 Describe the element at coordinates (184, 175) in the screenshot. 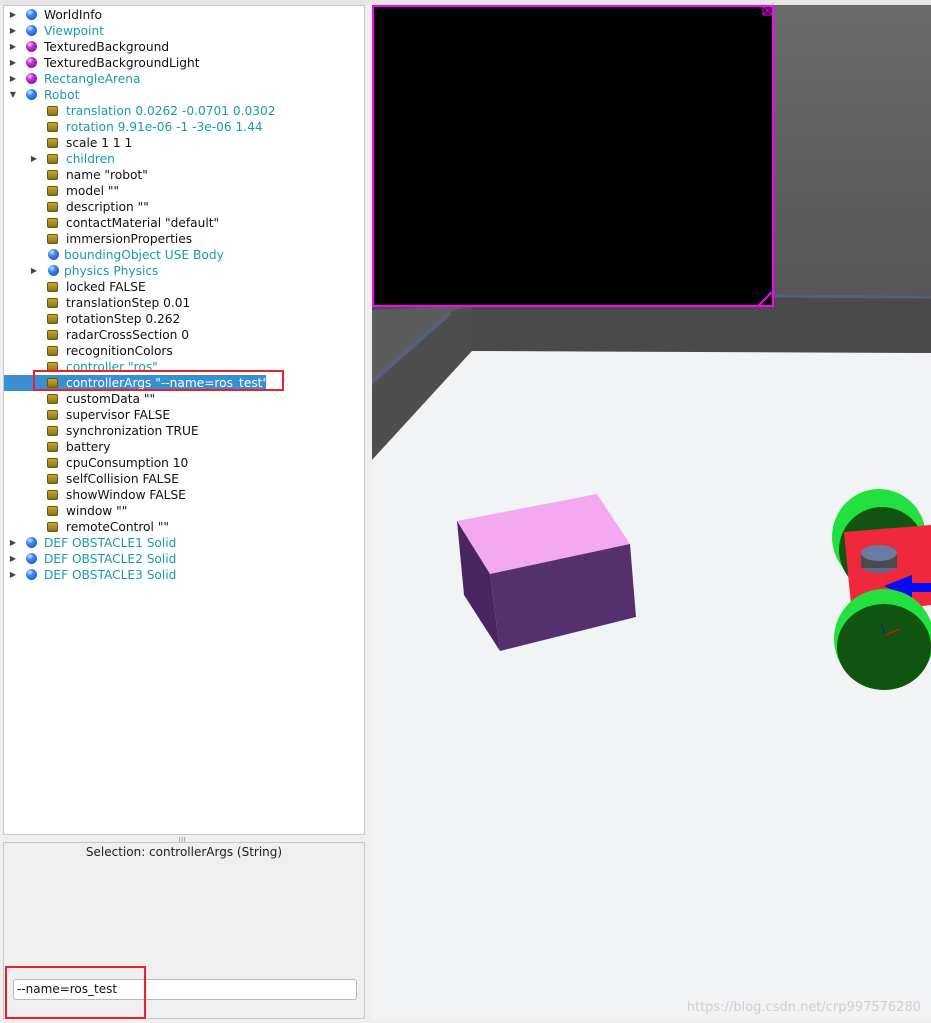

I see `tree-item: name "robot"` at that location.